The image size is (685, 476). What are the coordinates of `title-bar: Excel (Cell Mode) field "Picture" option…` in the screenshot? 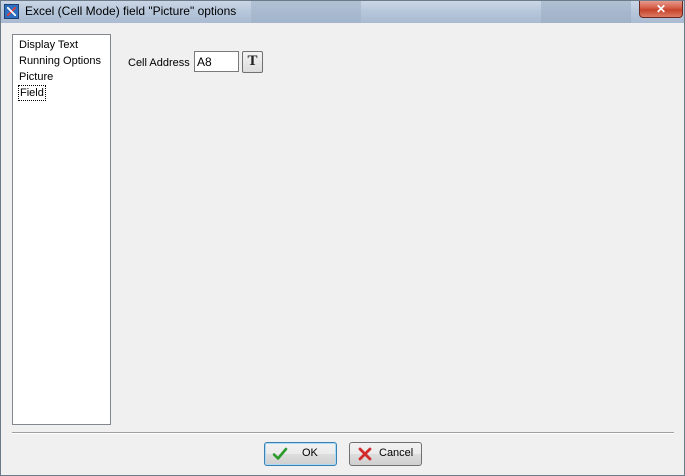 It's located at (342, 12).